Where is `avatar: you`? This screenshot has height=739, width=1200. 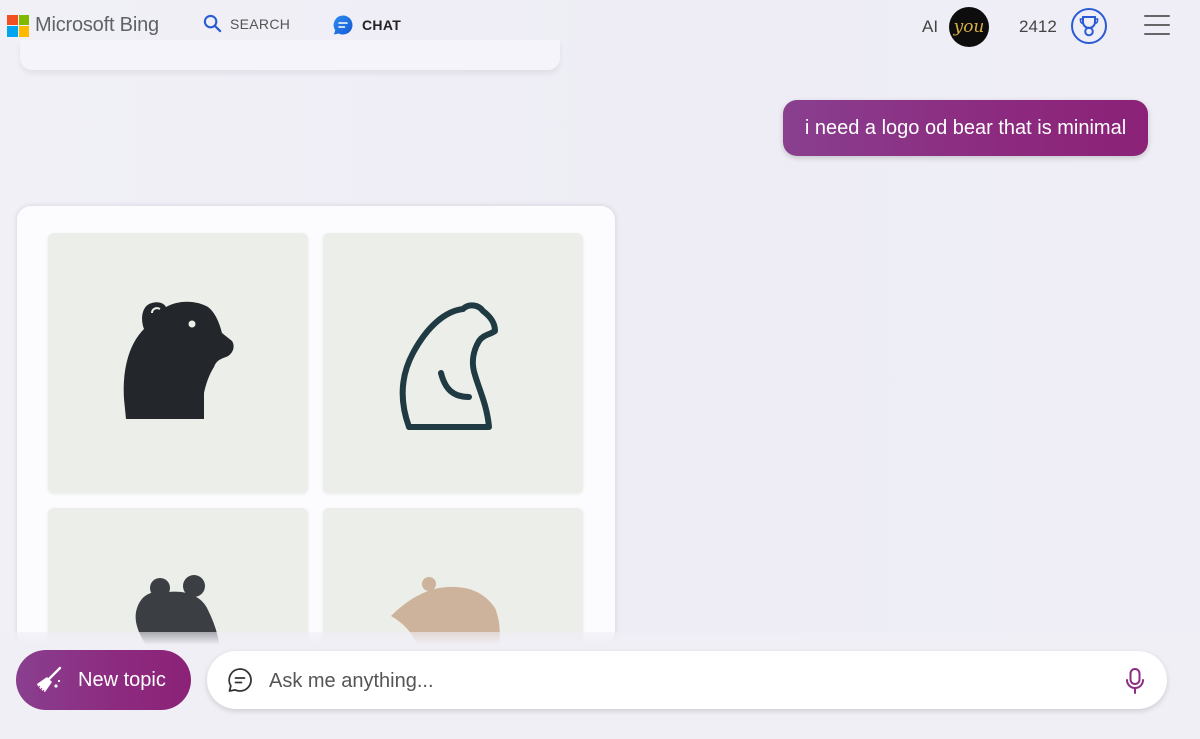 avatar: you is located at coordinates (969, 27).